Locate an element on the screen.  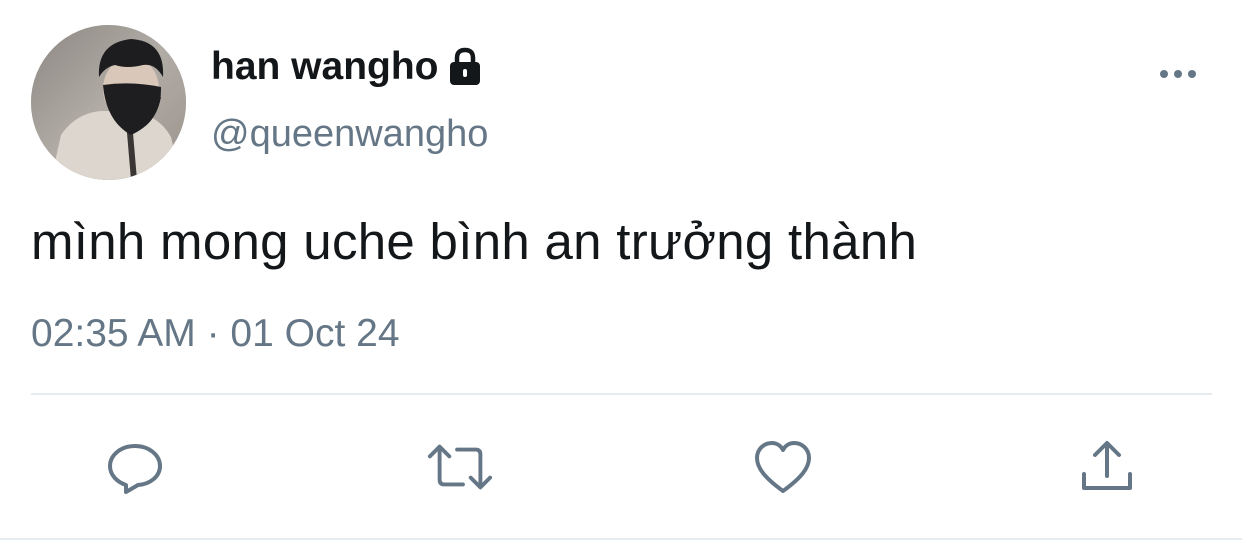
share-icon is located at coordinates (1107, 467).